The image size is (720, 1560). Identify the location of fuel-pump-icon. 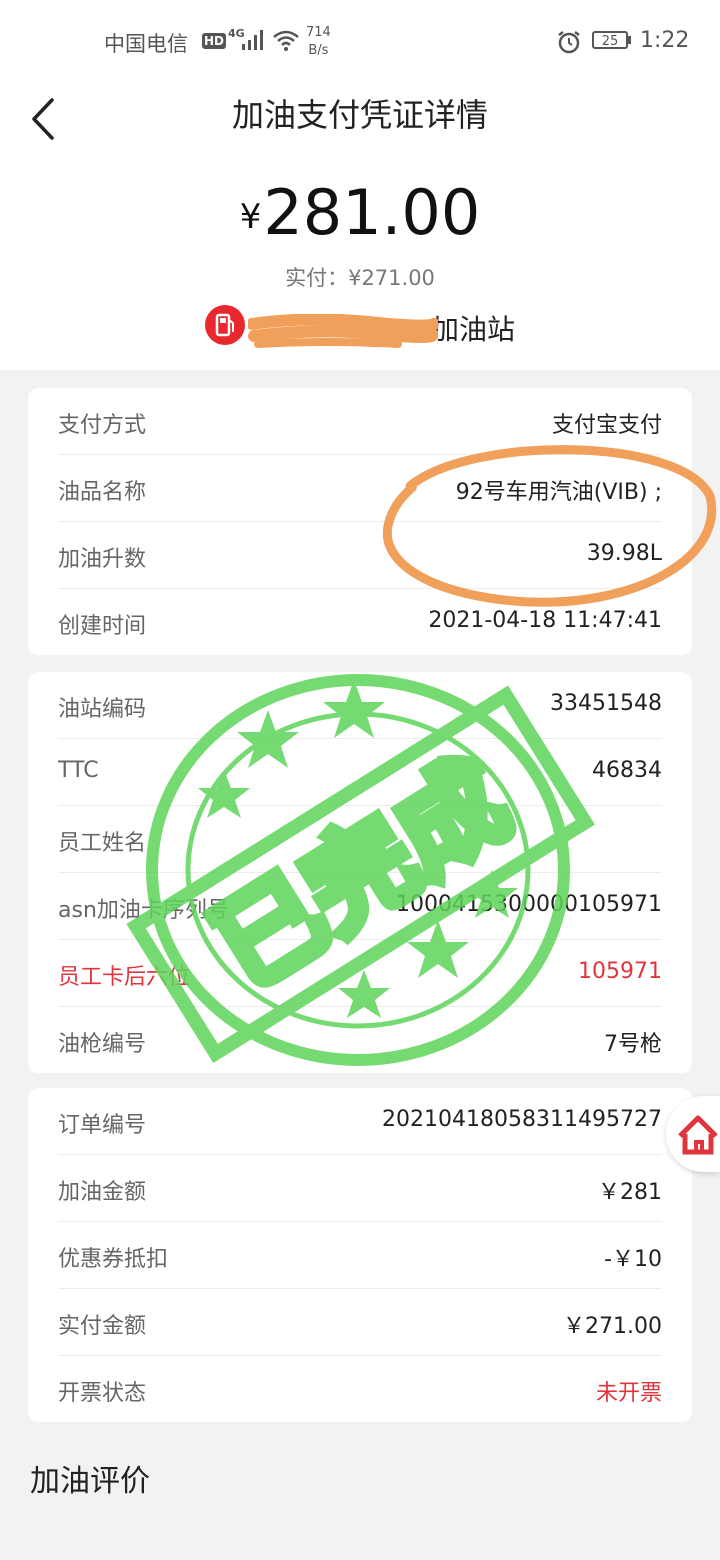
(224, 325).